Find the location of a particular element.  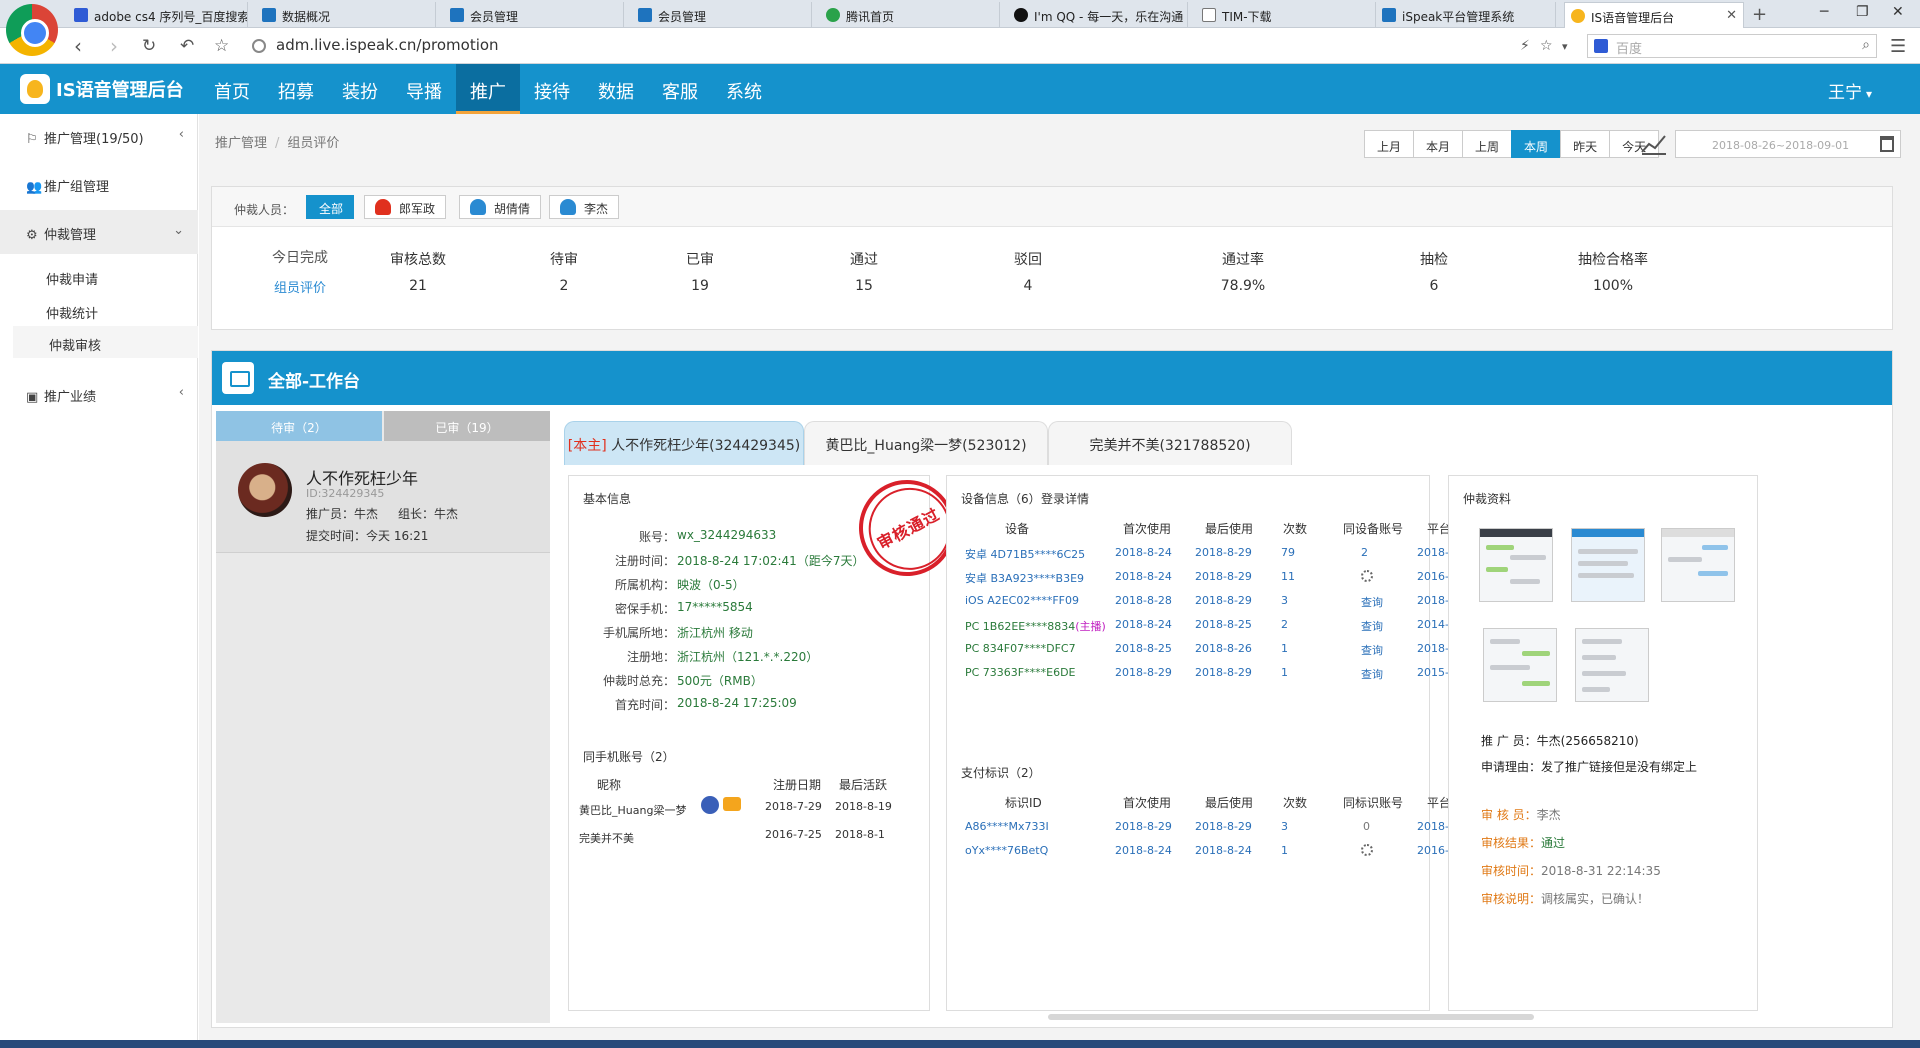

trend-chart-icon is located at coordinates (1654, 144).